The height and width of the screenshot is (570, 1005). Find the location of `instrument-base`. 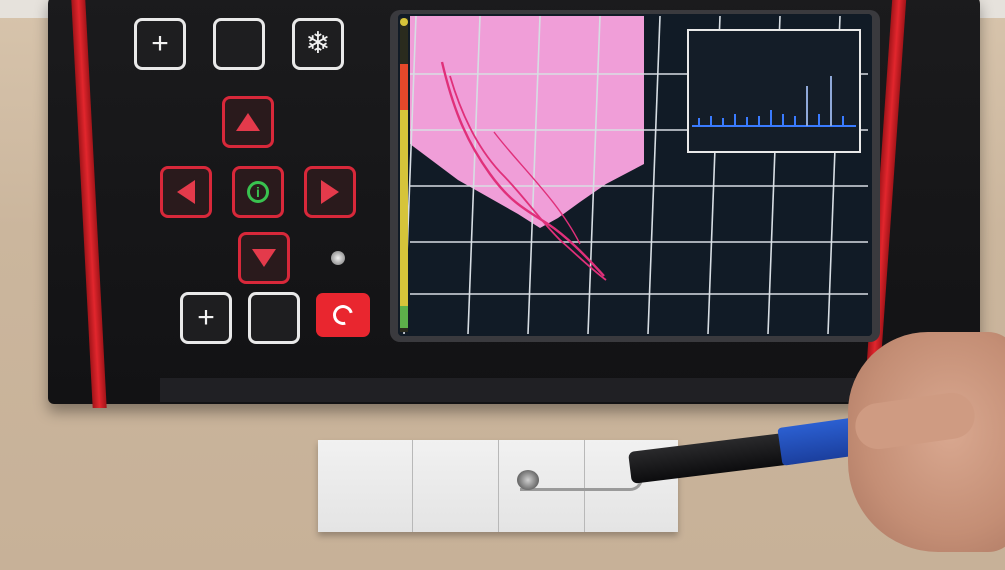

instrument-base is located at coordinates (510, 390).